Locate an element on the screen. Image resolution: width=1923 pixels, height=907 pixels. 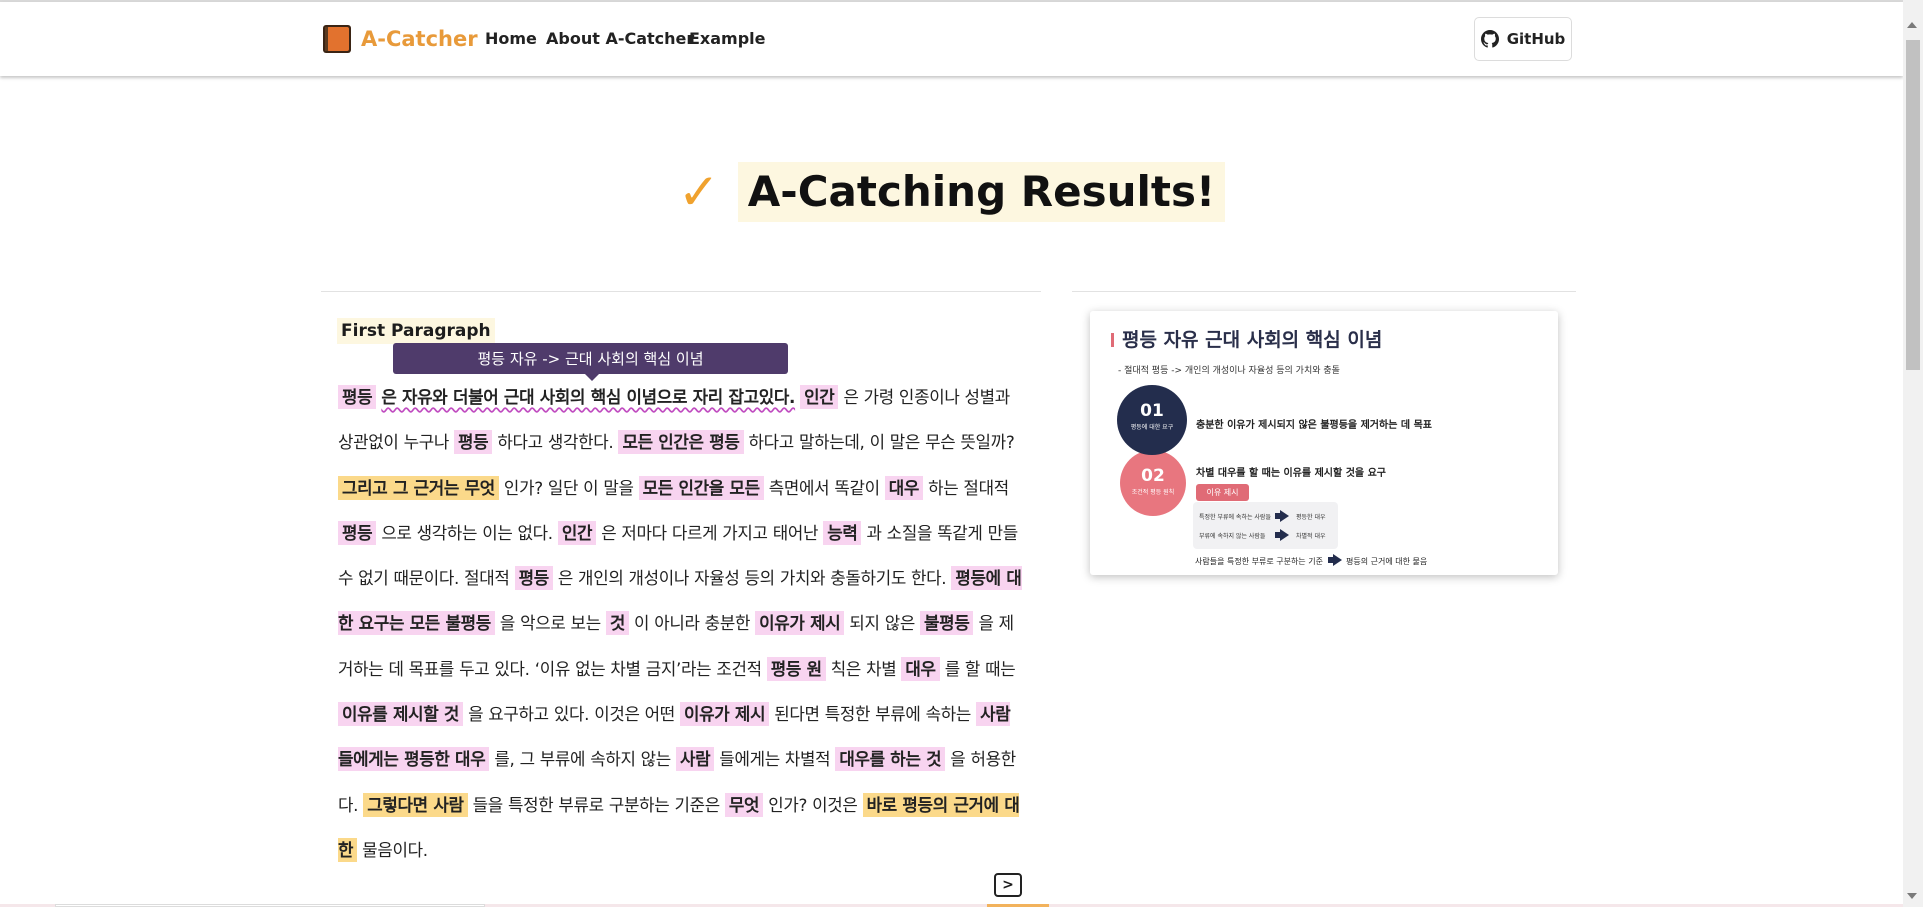
keyword-highlight: 사람 is located at coordinates (695, 759).